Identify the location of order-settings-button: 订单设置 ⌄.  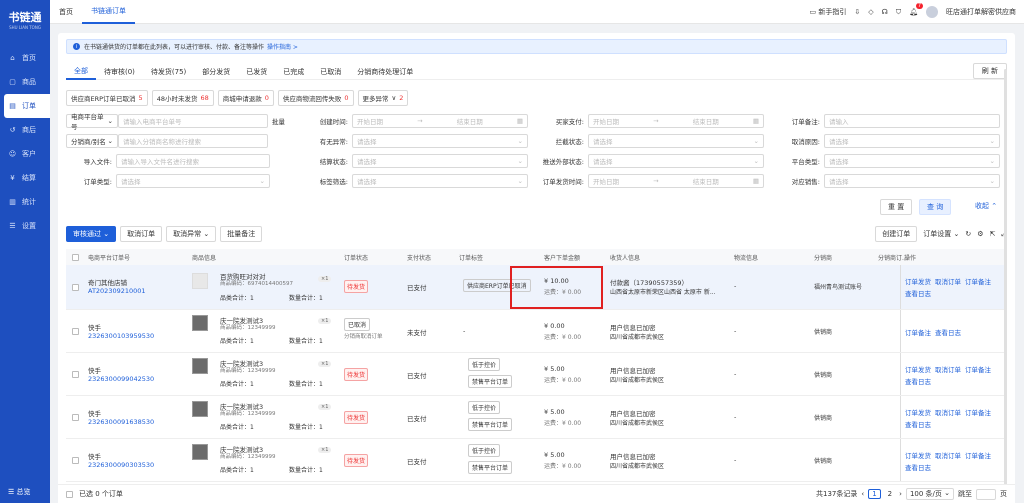
(941, 234).